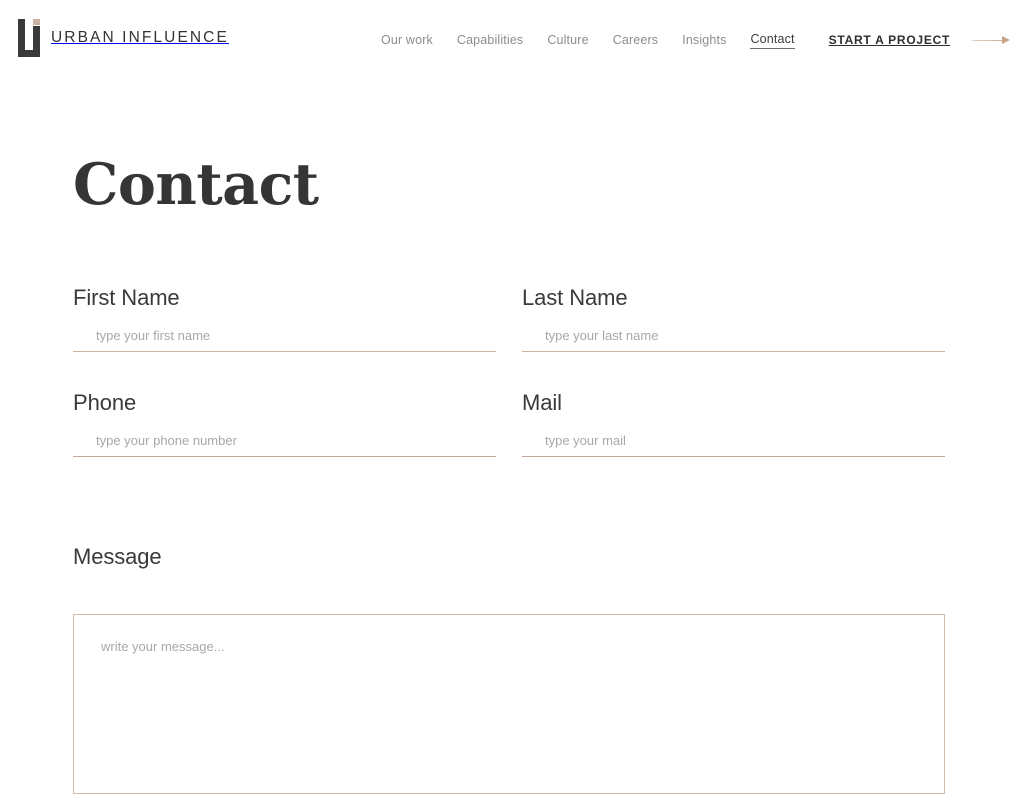  Describe the element at coordinates (567, 40) in the screenshot. I see `nav-item-culture: Culture` at that location.